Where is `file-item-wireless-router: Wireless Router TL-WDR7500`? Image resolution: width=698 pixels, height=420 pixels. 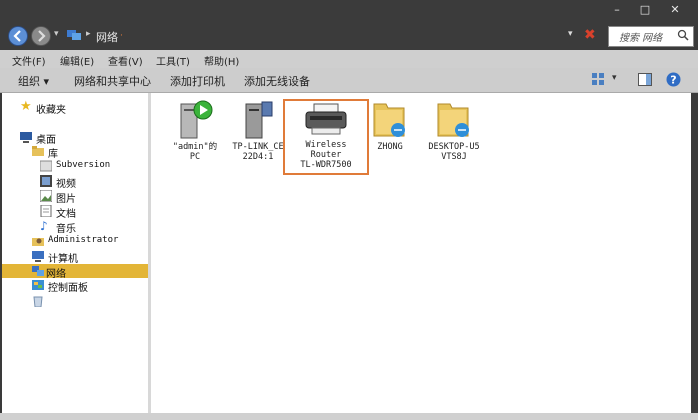 file-item-wireless-router: Wireless Router TL-WDR7500 is located at coordinates (326, 136).